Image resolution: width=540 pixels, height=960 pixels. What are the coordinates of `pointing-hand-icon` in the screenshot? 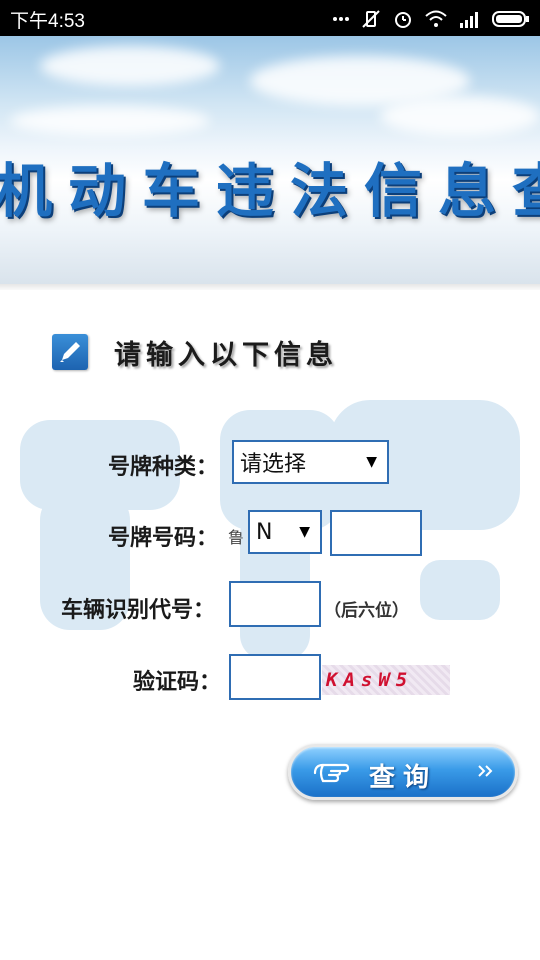 It's located at (331, 773).